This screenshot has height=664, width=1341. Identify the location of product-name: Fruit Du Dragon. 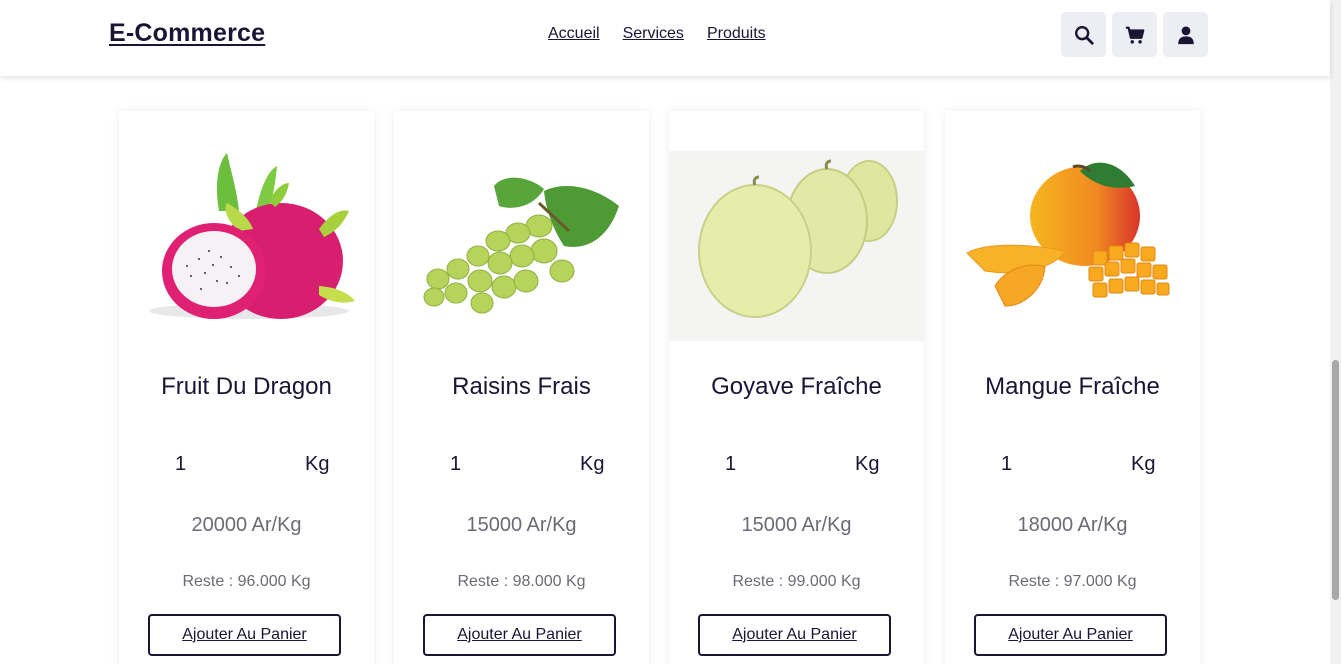
(246, 386).